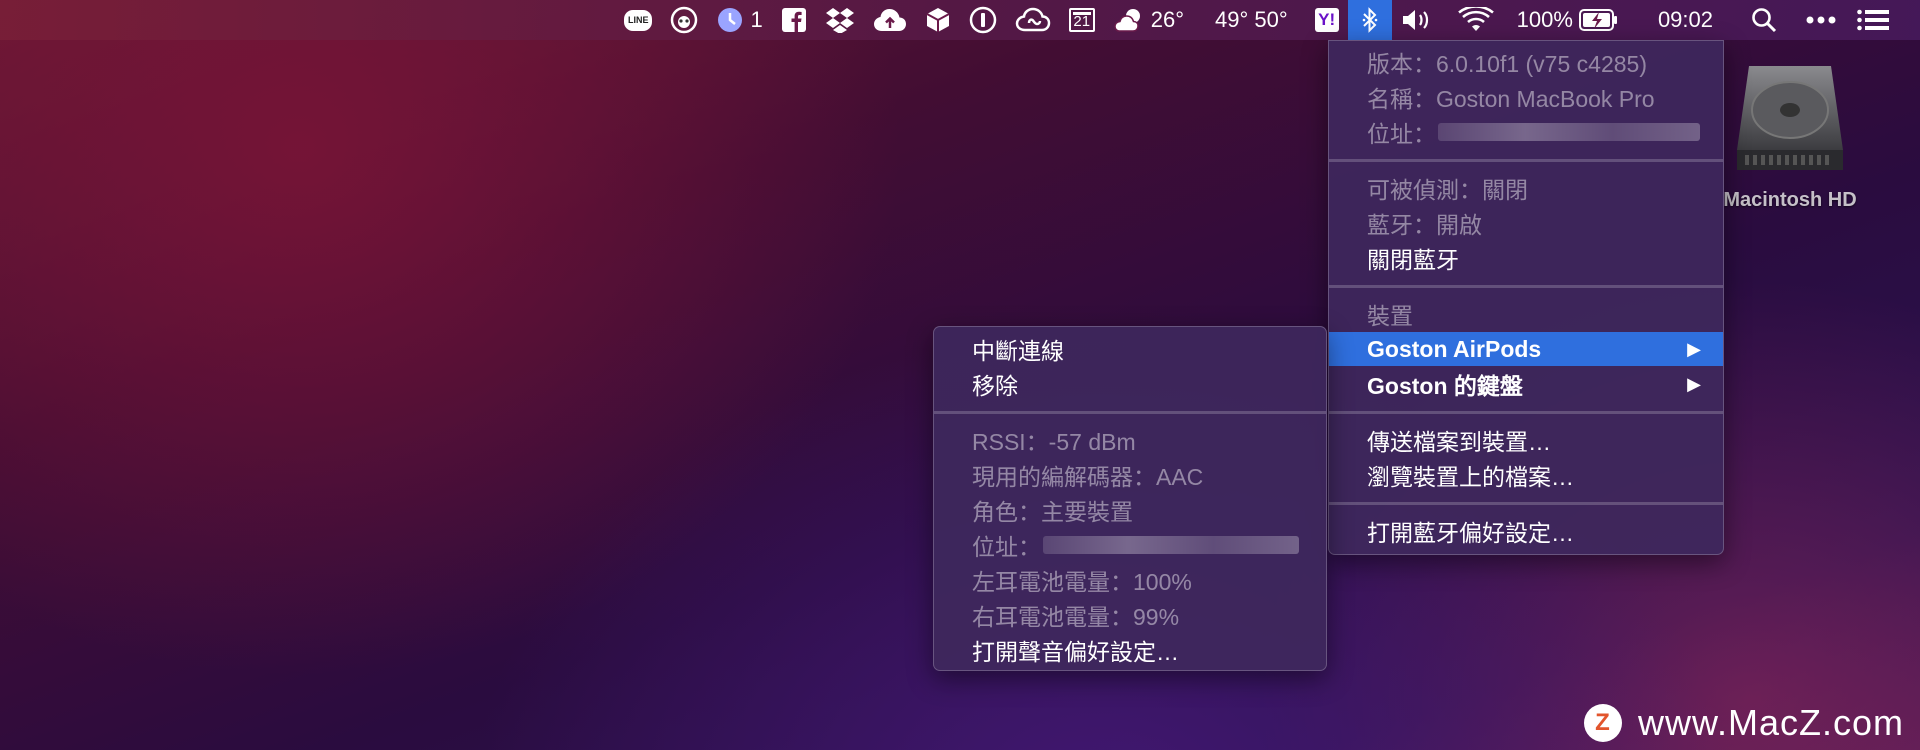 This screenshot has height=750, width=1920. I want to click on weather-temp: 26°, so click(1167, 19).